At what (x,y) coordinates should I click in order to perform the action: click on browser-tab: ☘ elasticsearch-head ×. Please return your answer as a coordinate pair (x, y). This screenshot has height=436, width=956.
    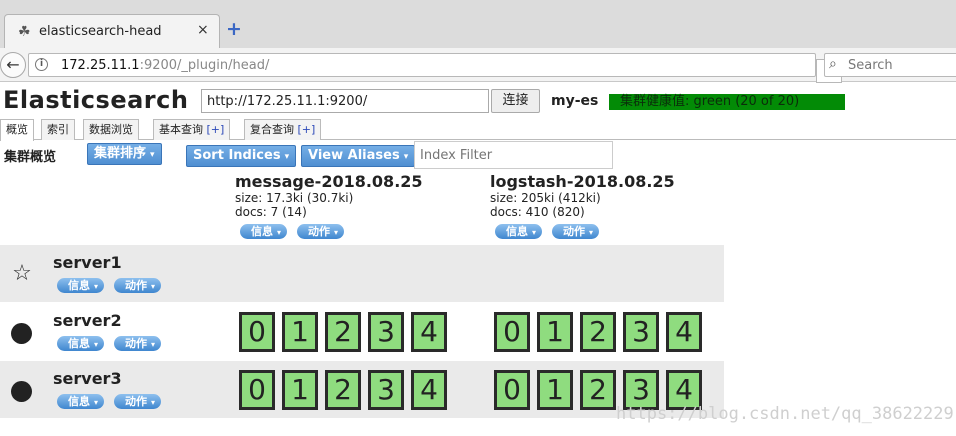
    Looking at the image, I should click on (112, 31).